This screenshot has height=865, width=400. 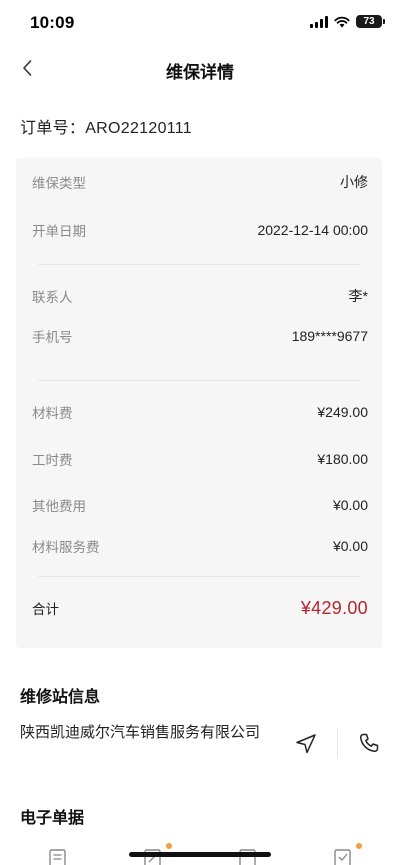 What do you see at coordinates (200, 230) in the screenshot?
I see `row-open-date: 开单日期 2022-12-14 00:00` at bounding box center [200, 230].